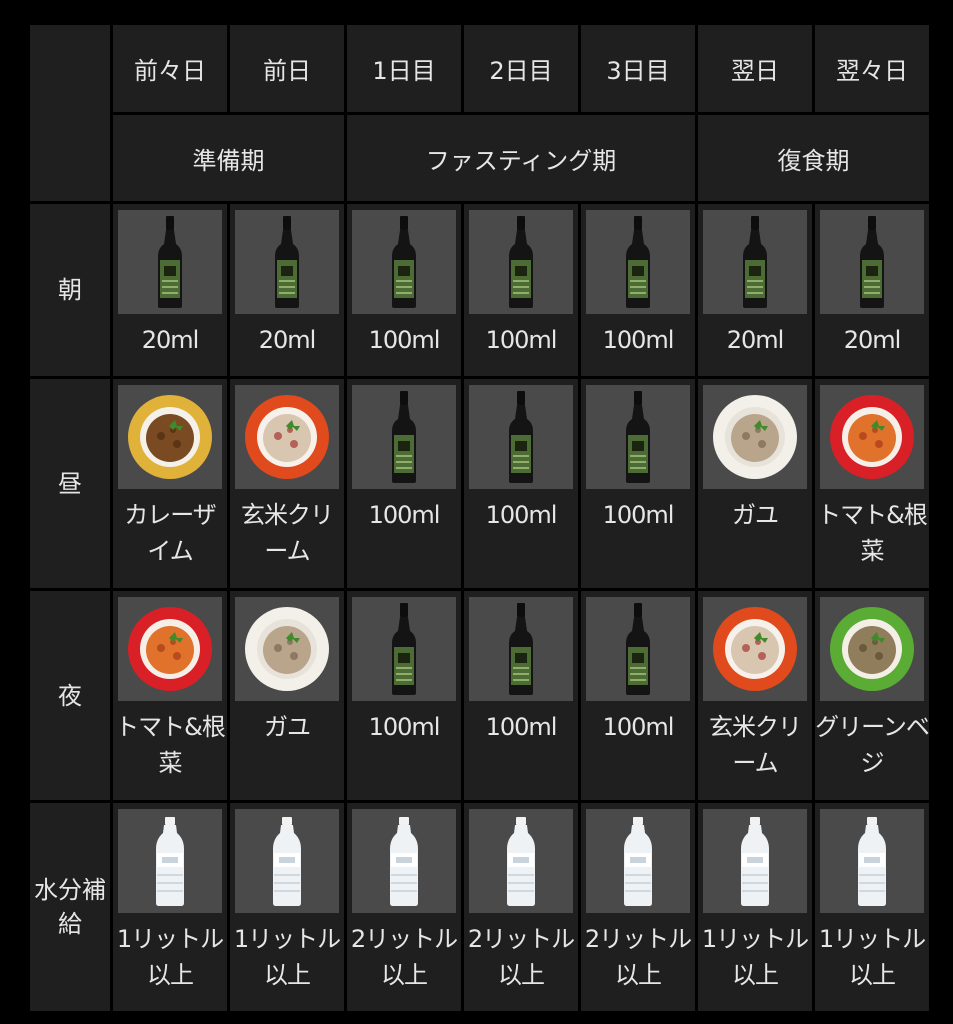 The width and height of the screenshot is (953, 1024). Describe the element at coordinates (872, 68) in the screenshot. I see `day-header: 翌々日` at that location.